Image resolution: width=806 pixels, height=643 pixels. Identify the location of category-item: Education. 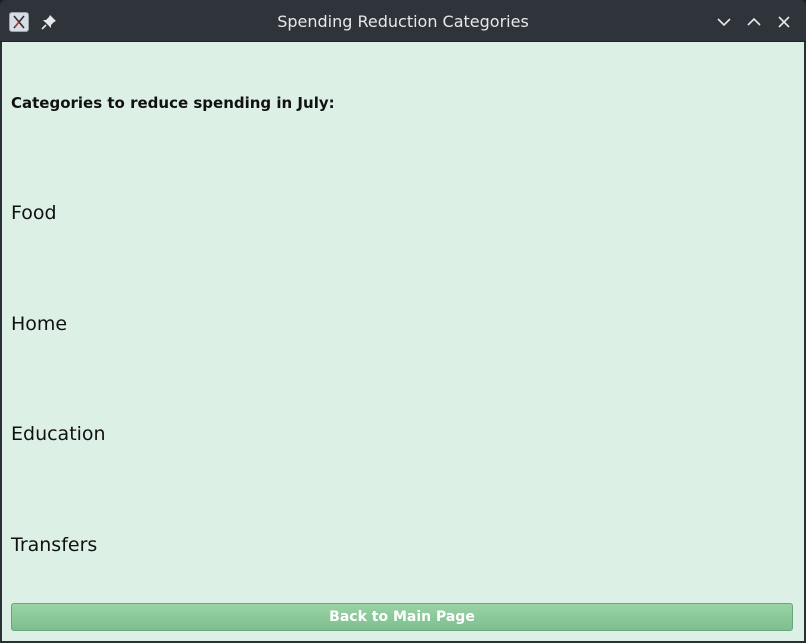
(58, 434).